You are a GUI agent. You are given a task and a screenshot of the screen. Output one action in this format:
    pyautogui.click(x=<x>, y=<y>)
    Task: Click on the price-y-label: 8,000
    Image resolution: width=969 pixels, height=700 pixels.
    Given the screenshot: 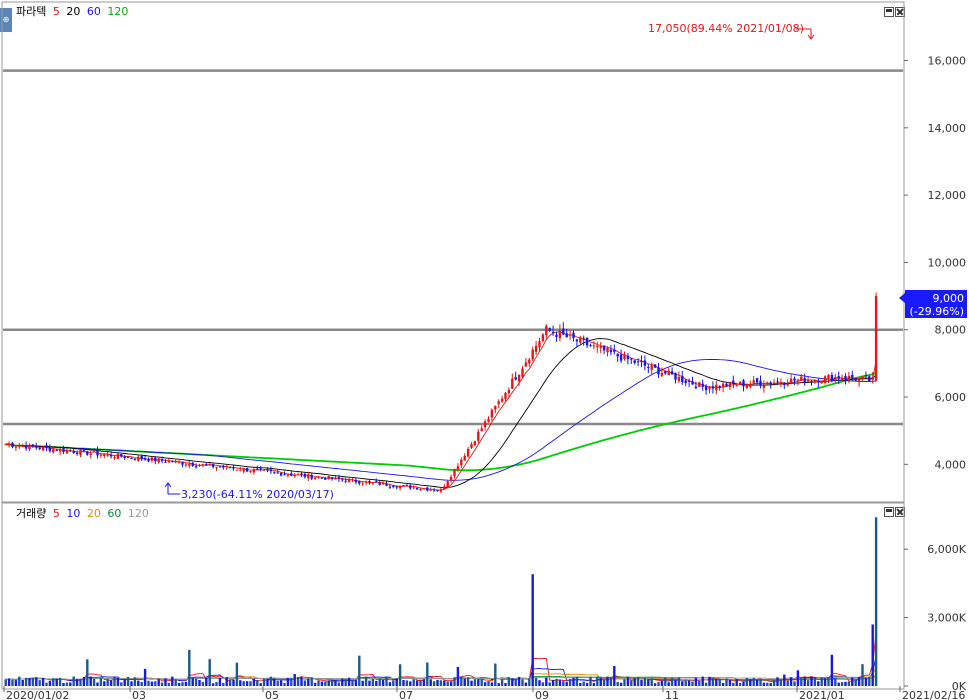 What is the action you would take?
    pyautogui.click(x=951, y=330)
    